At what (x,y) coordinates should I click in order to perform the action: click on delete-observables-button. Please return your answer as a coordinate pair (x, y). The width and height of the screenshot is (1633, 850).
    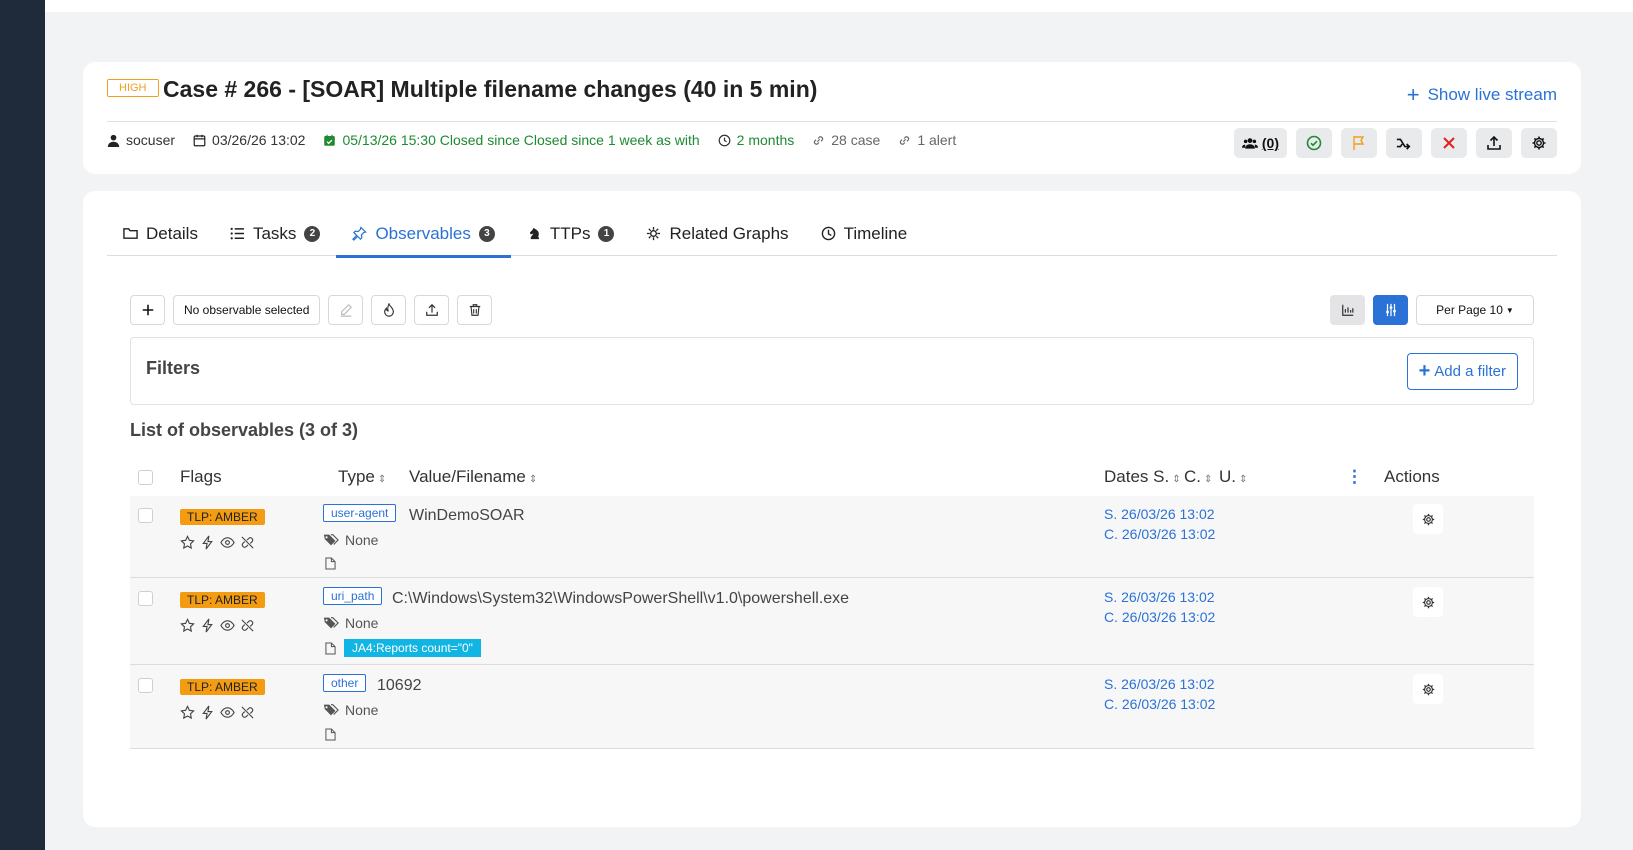
    Looking at the image, I should click on (475, 310).